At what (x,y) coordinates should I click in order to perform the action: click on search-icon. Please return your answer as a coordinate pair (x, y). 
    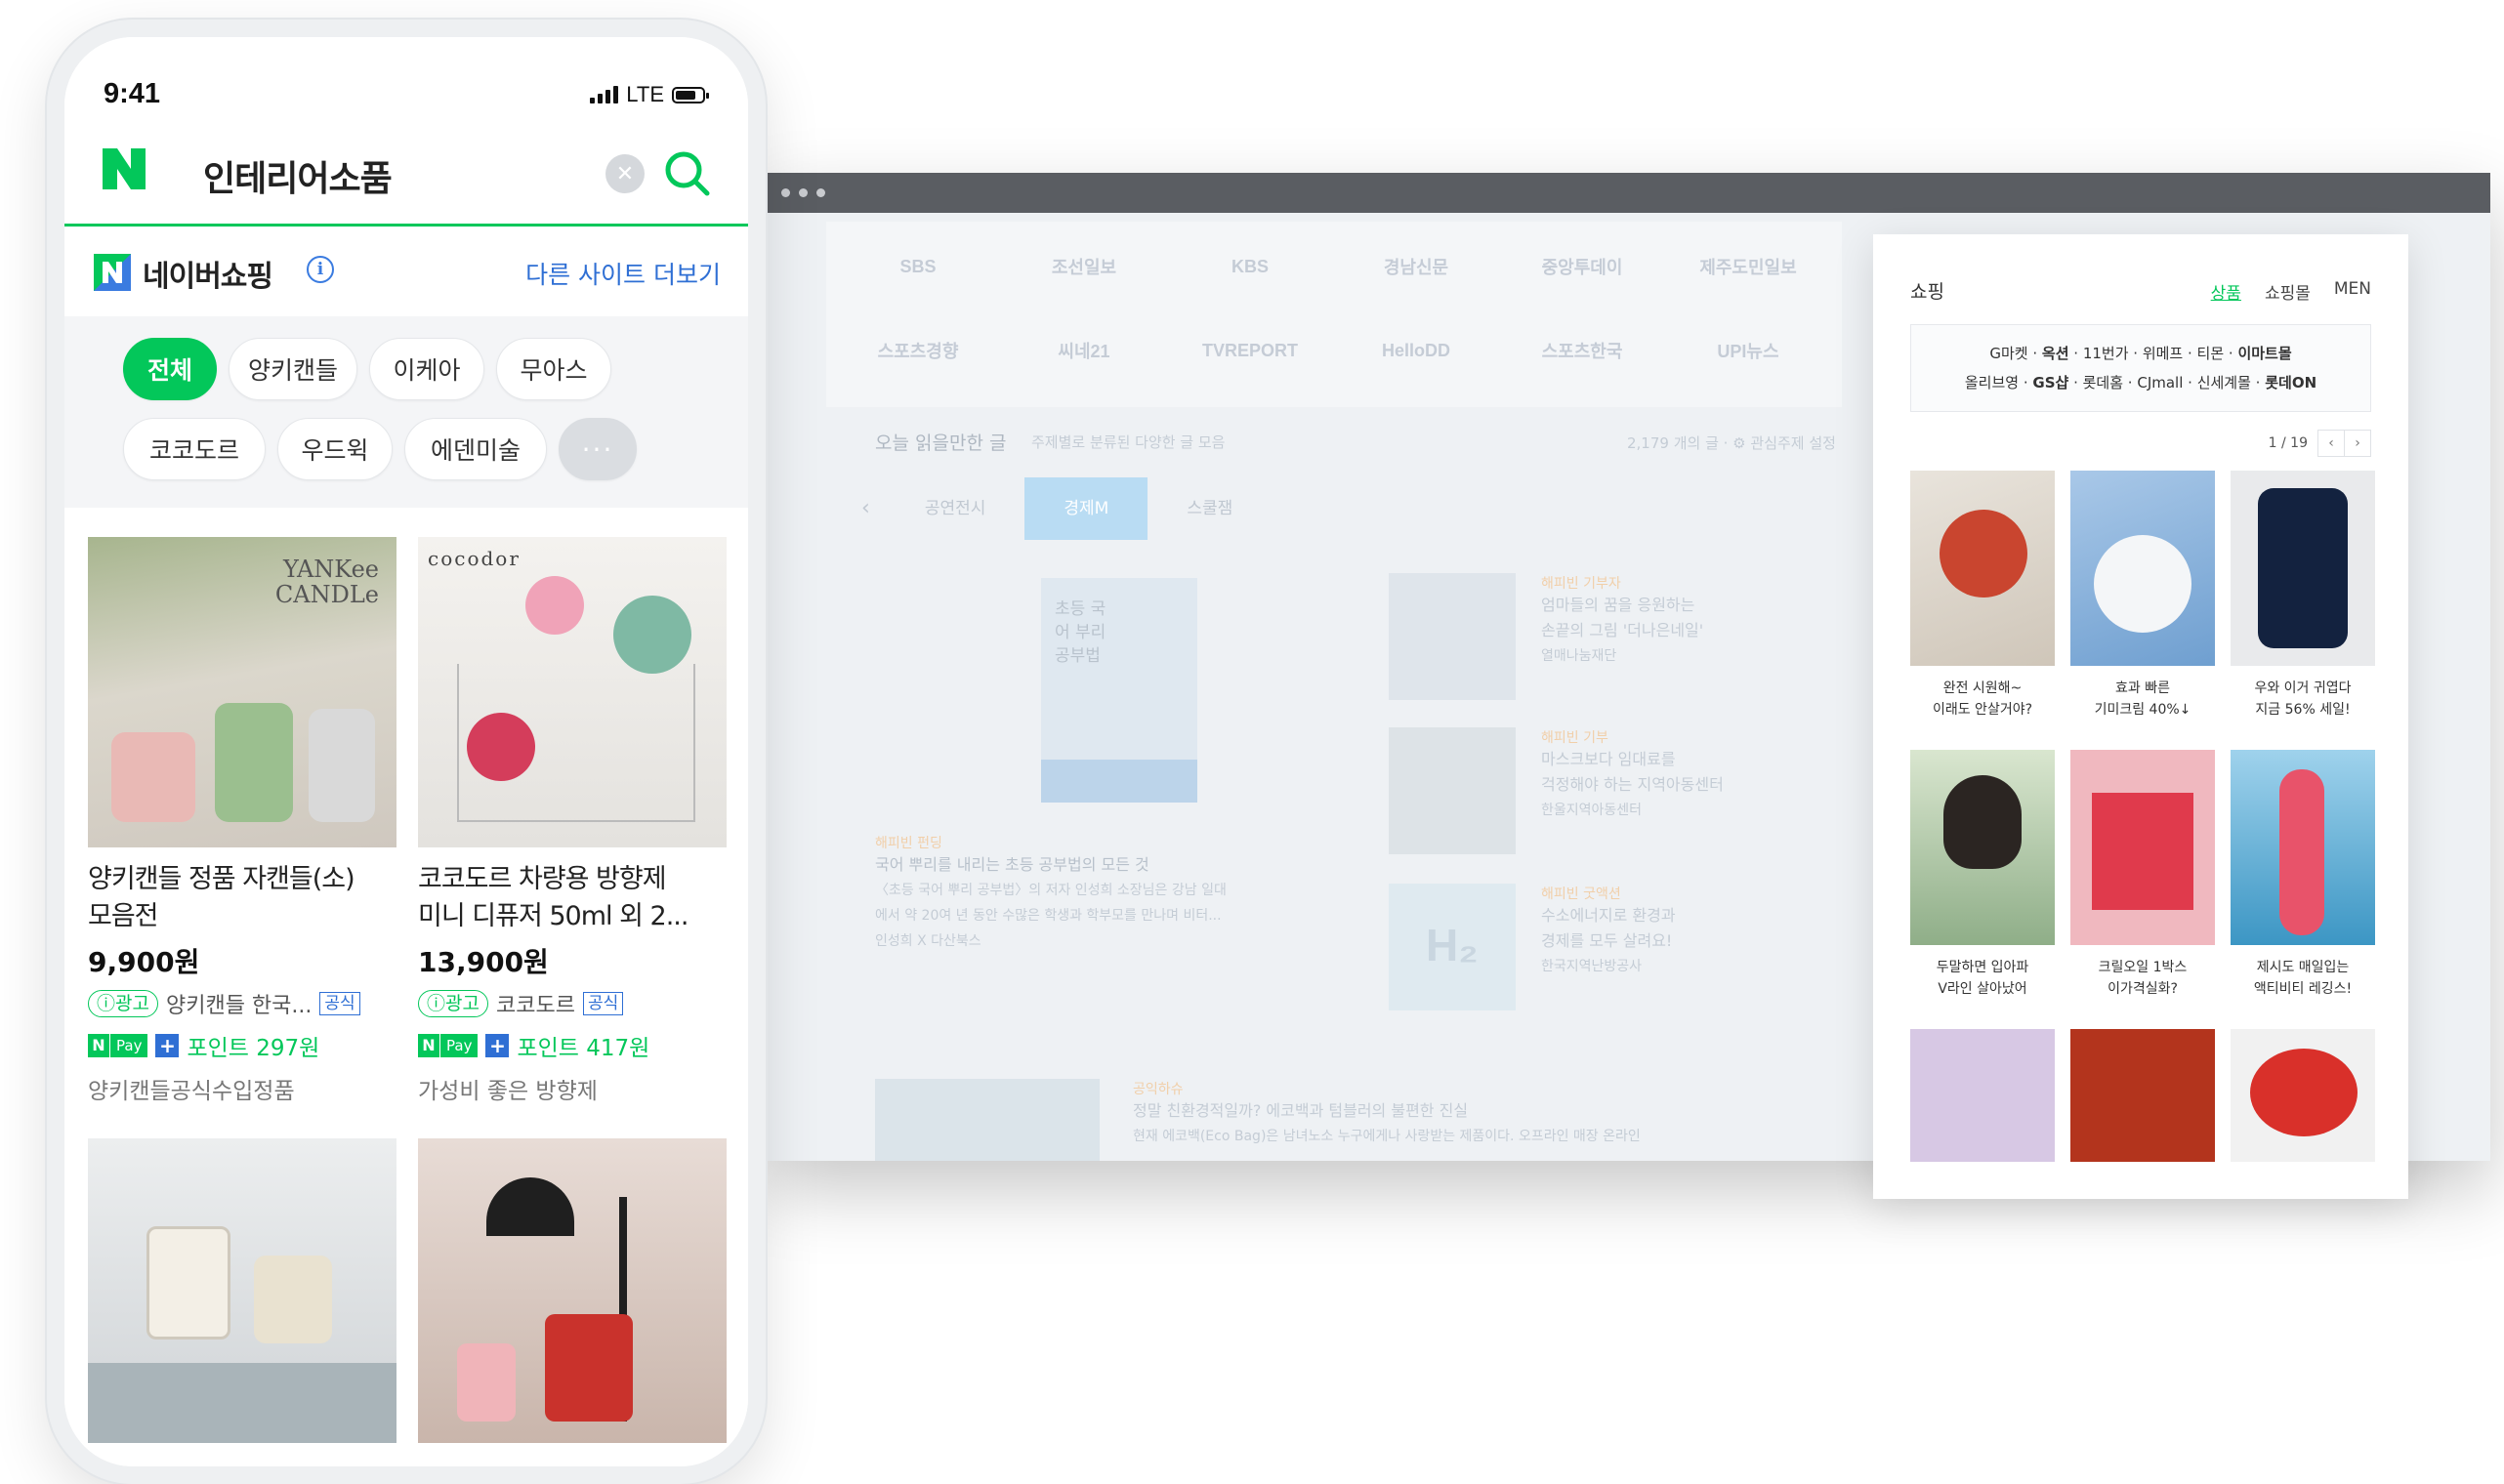
    Looking at the image, I should click on (686, 173).